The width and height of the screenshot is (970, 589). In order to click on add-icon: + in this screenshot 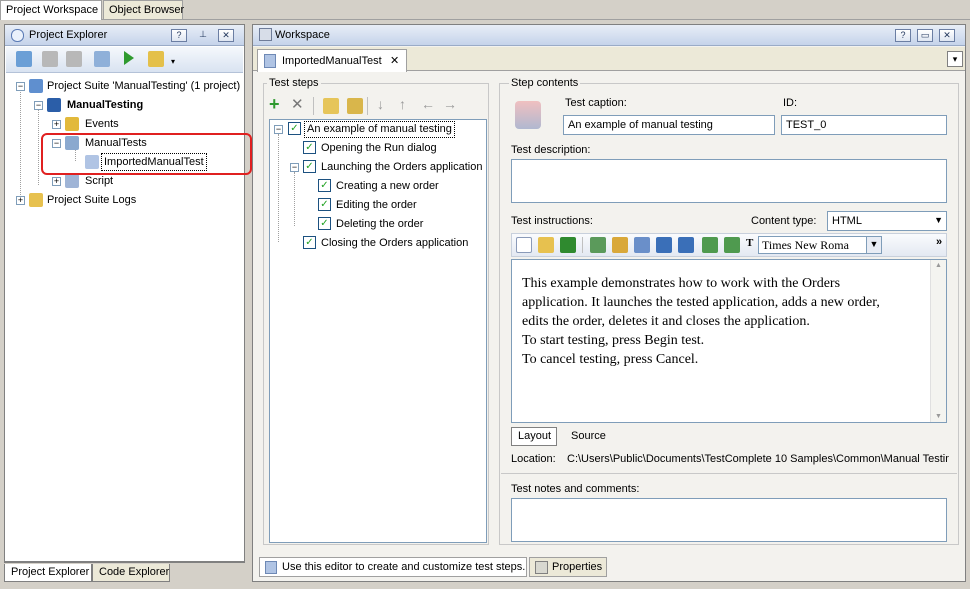, I will do `click(274, 104)`.